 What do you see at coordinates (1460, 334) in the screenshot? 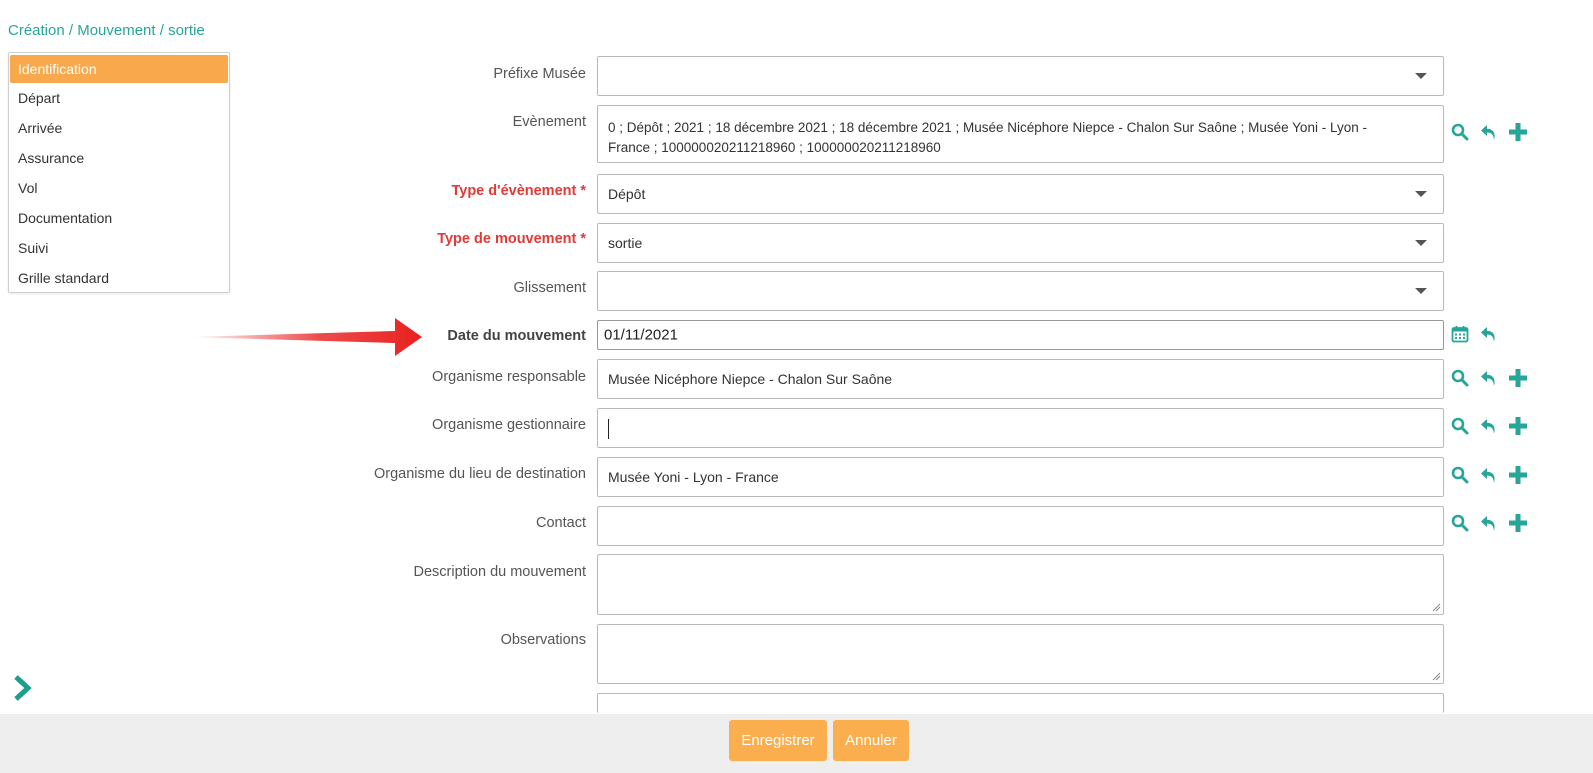
I see `calendar-icon` at bounding box center [1460, 334].